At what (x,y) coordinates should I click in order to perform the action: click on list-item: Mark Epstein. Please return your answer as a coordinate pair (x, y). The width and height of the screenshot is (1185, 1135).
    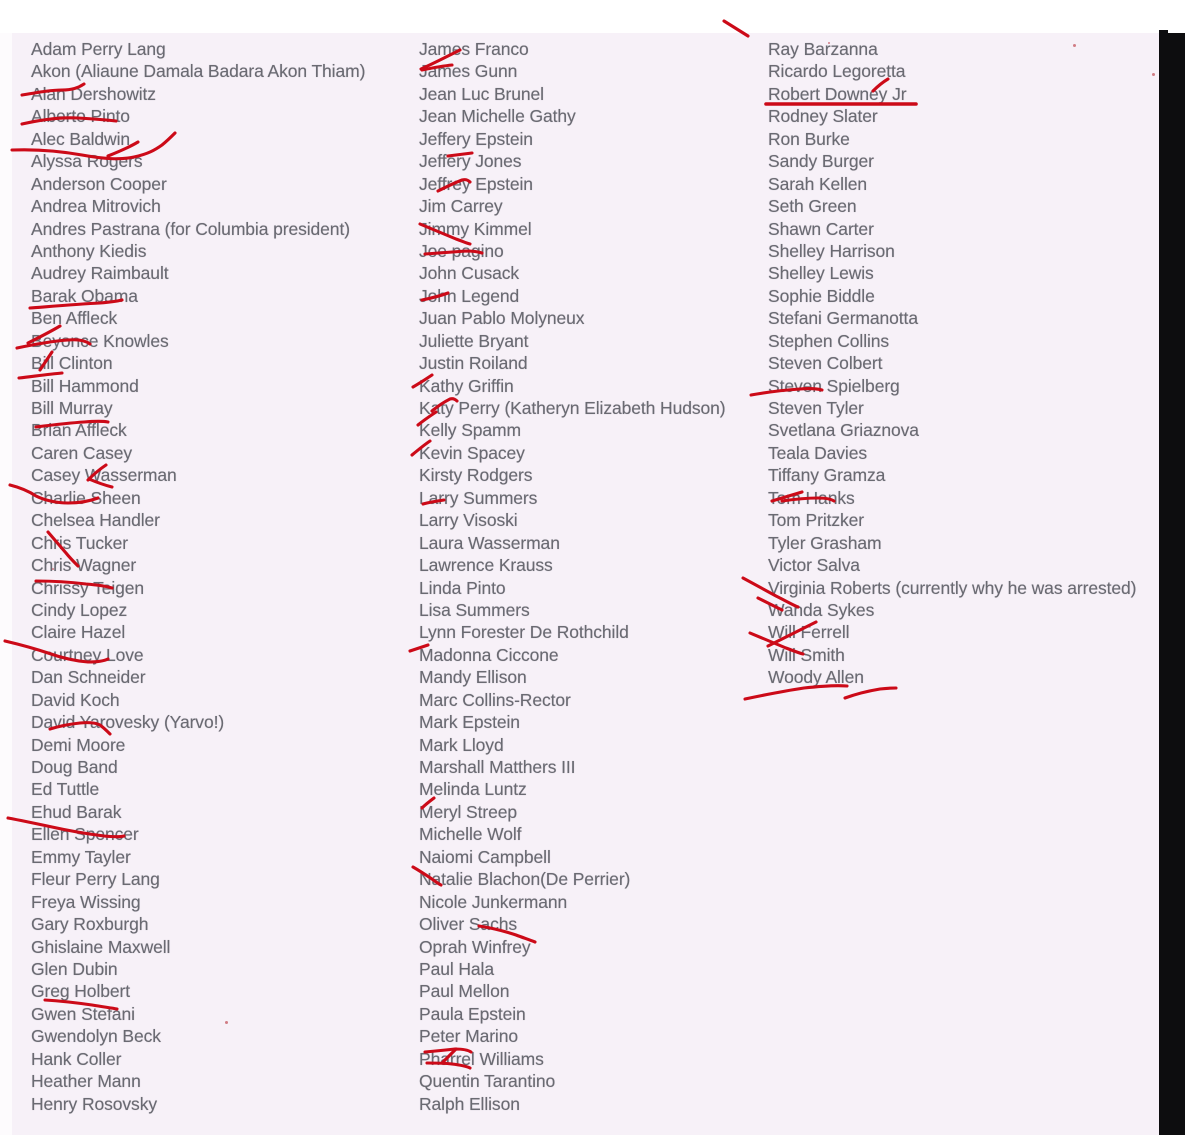
    Looking at the image, I should click on (469, 722).